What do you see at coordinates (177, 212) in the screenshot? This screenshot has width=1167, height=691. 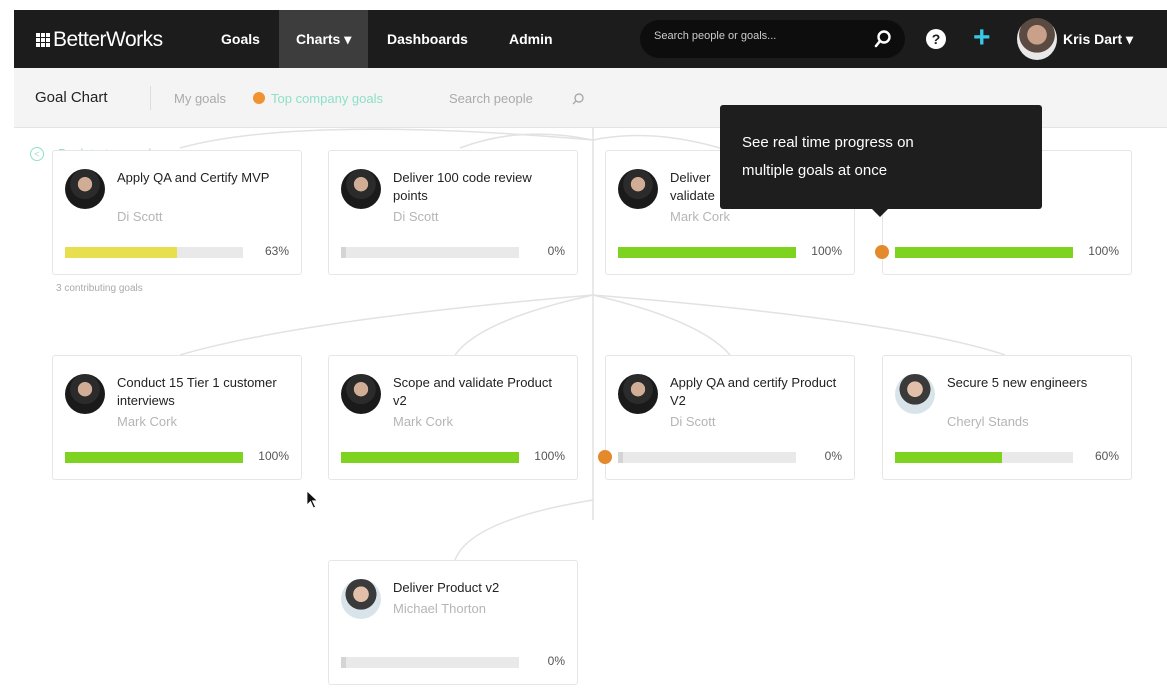 I see `goal-card: Apply QA and Certify MVP Di Scott 63%` at bounding box center [177, 212].